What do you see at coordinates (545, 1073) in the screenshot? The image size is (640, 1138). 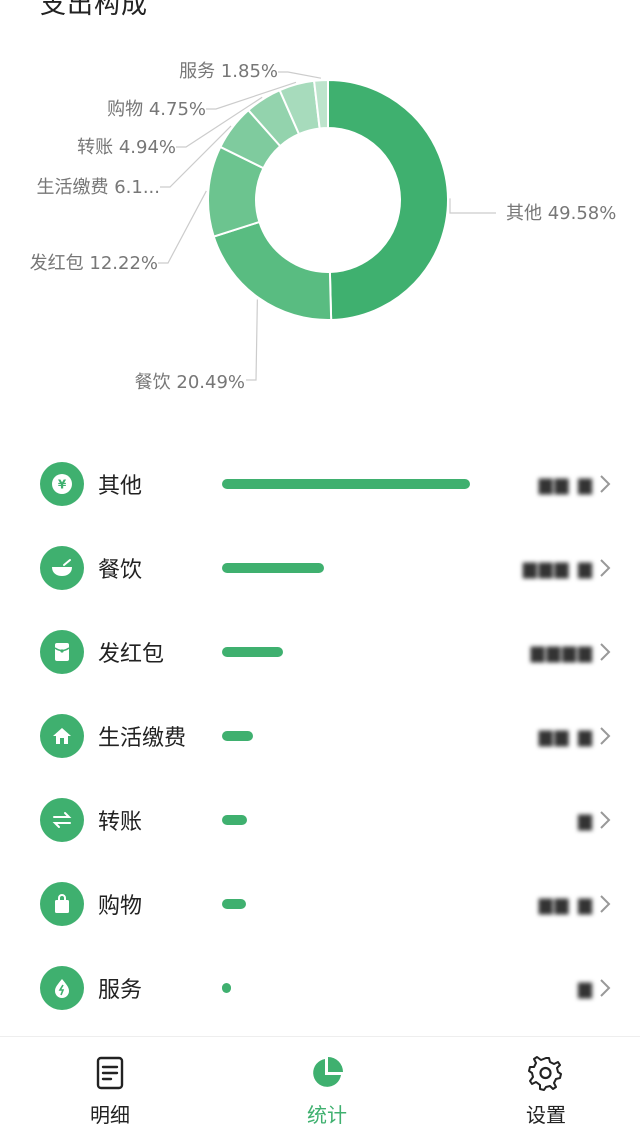 I see `gear-icon` at bounding box center [545, 1073].